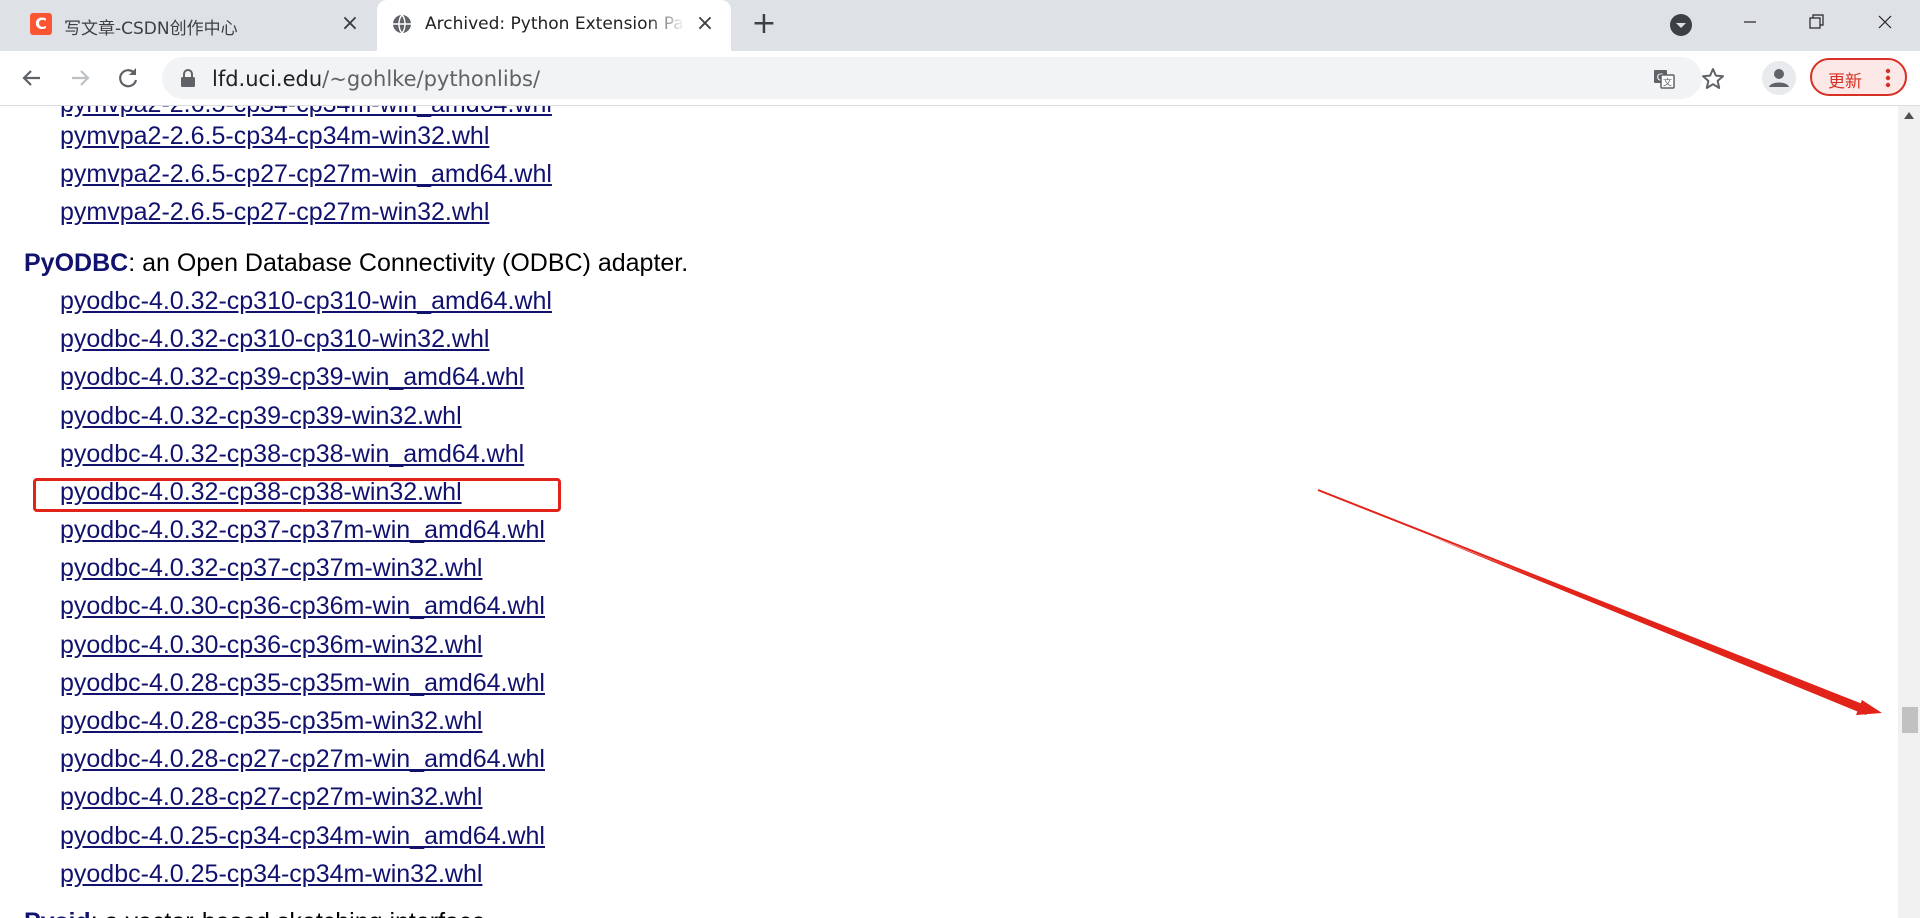 Image resolution: width=1920 pixels, height=918 pixels. Describe the element at coordinates (1713, 79) in the screenshot. I see `star-icon` at that location.